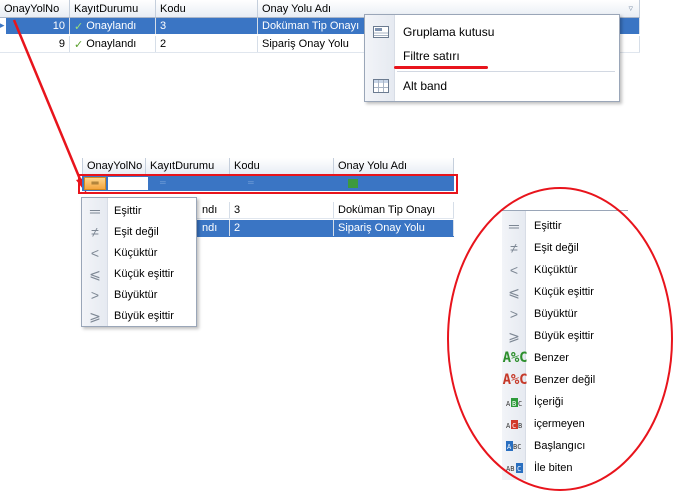  Describe the element at coordinates (114, 166) in the screenshot. I see `column-header-onayyolno: OnayYolNo` at that location.